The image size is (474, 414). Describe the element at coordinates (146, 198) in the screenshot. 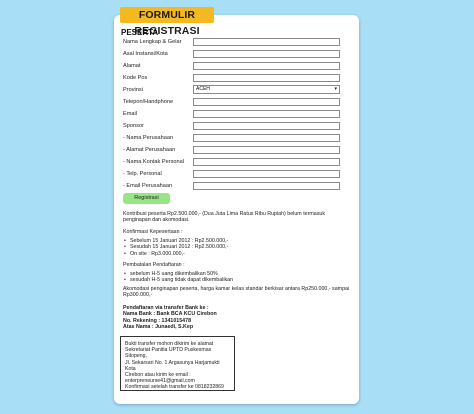

I see `registrasi-button: Registrasi` at that location.